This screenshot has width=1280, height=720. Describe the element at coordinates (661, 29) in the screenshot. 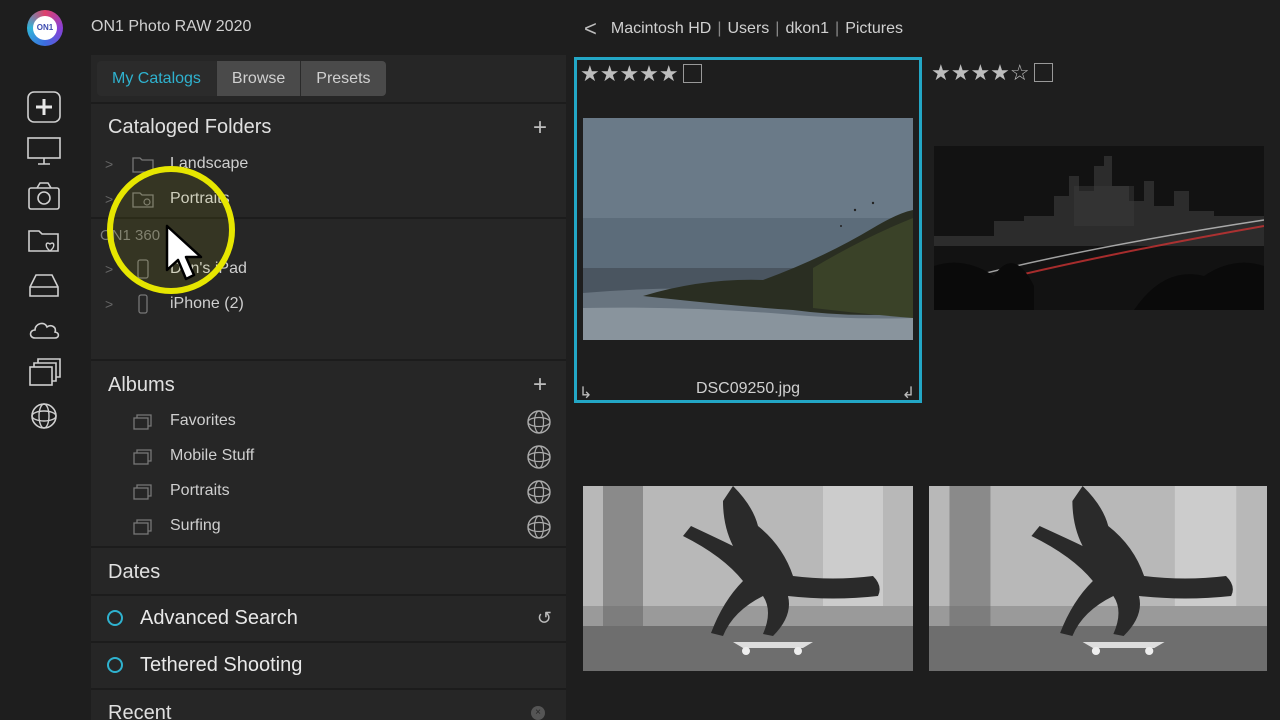

I see `breadcrumb-item: Macintosh HD` at that location.